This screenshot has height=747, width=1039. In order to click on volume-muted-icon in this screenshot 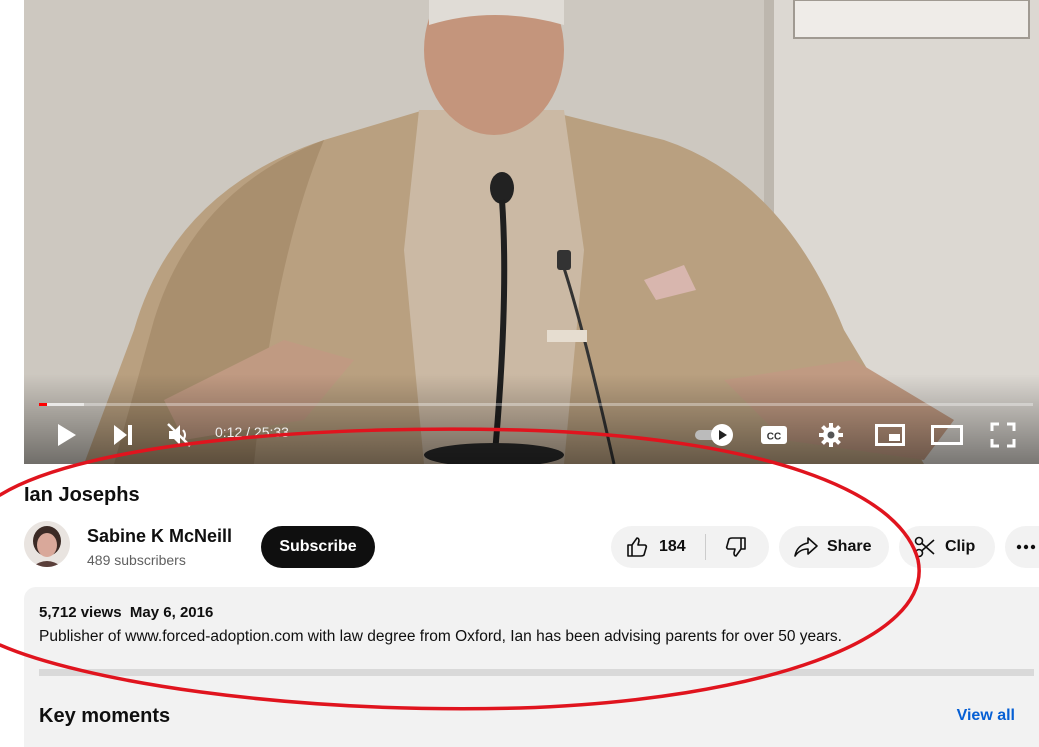, I will do `click(179, 435)`.